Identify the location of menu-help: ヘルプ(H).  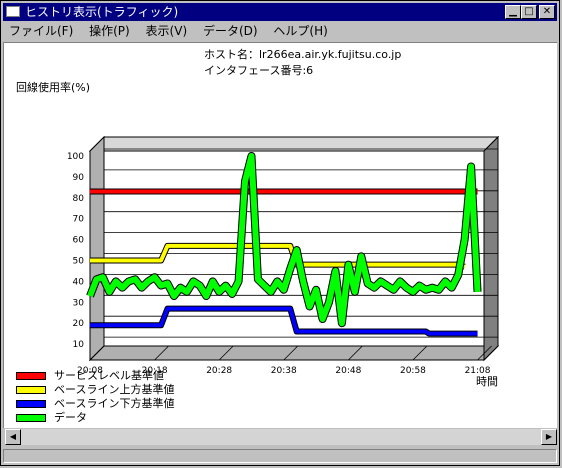
(300, 31).